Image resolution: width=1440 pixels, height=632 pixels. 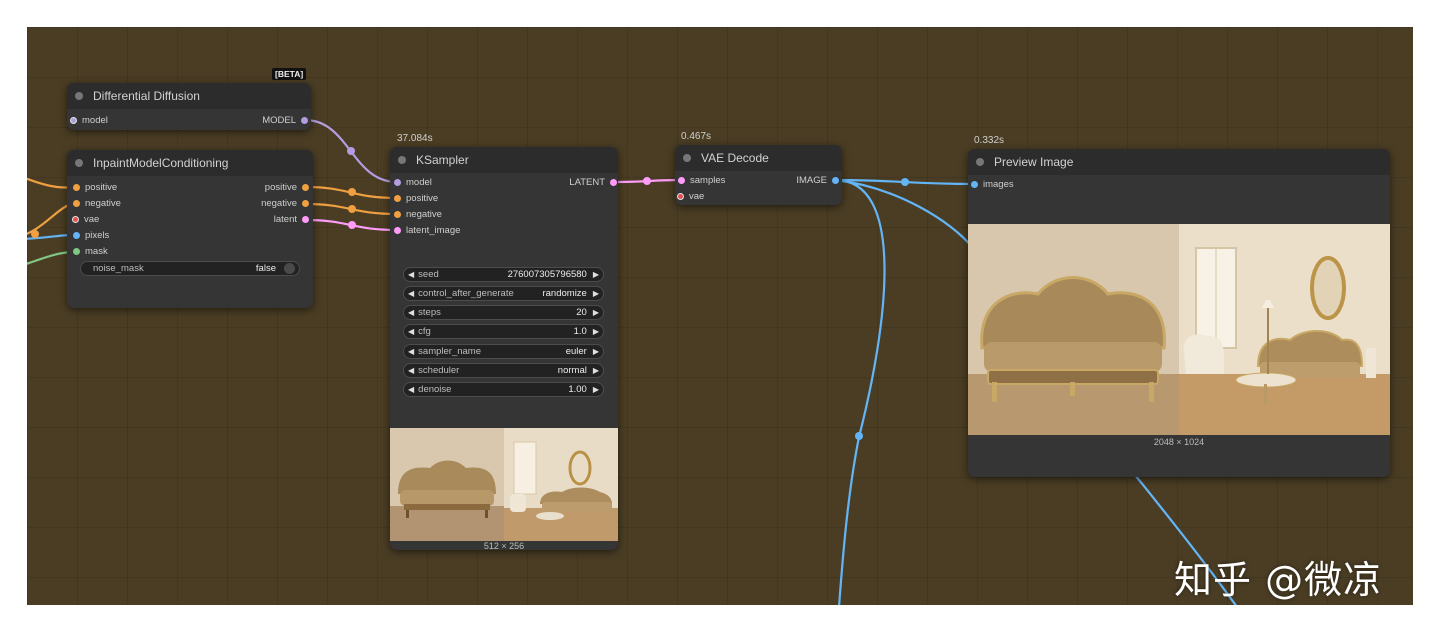 What do you see at coordinates (581, 312) in the screenshot?
I see `widget-value: 20` at bounding box center [581, 312].